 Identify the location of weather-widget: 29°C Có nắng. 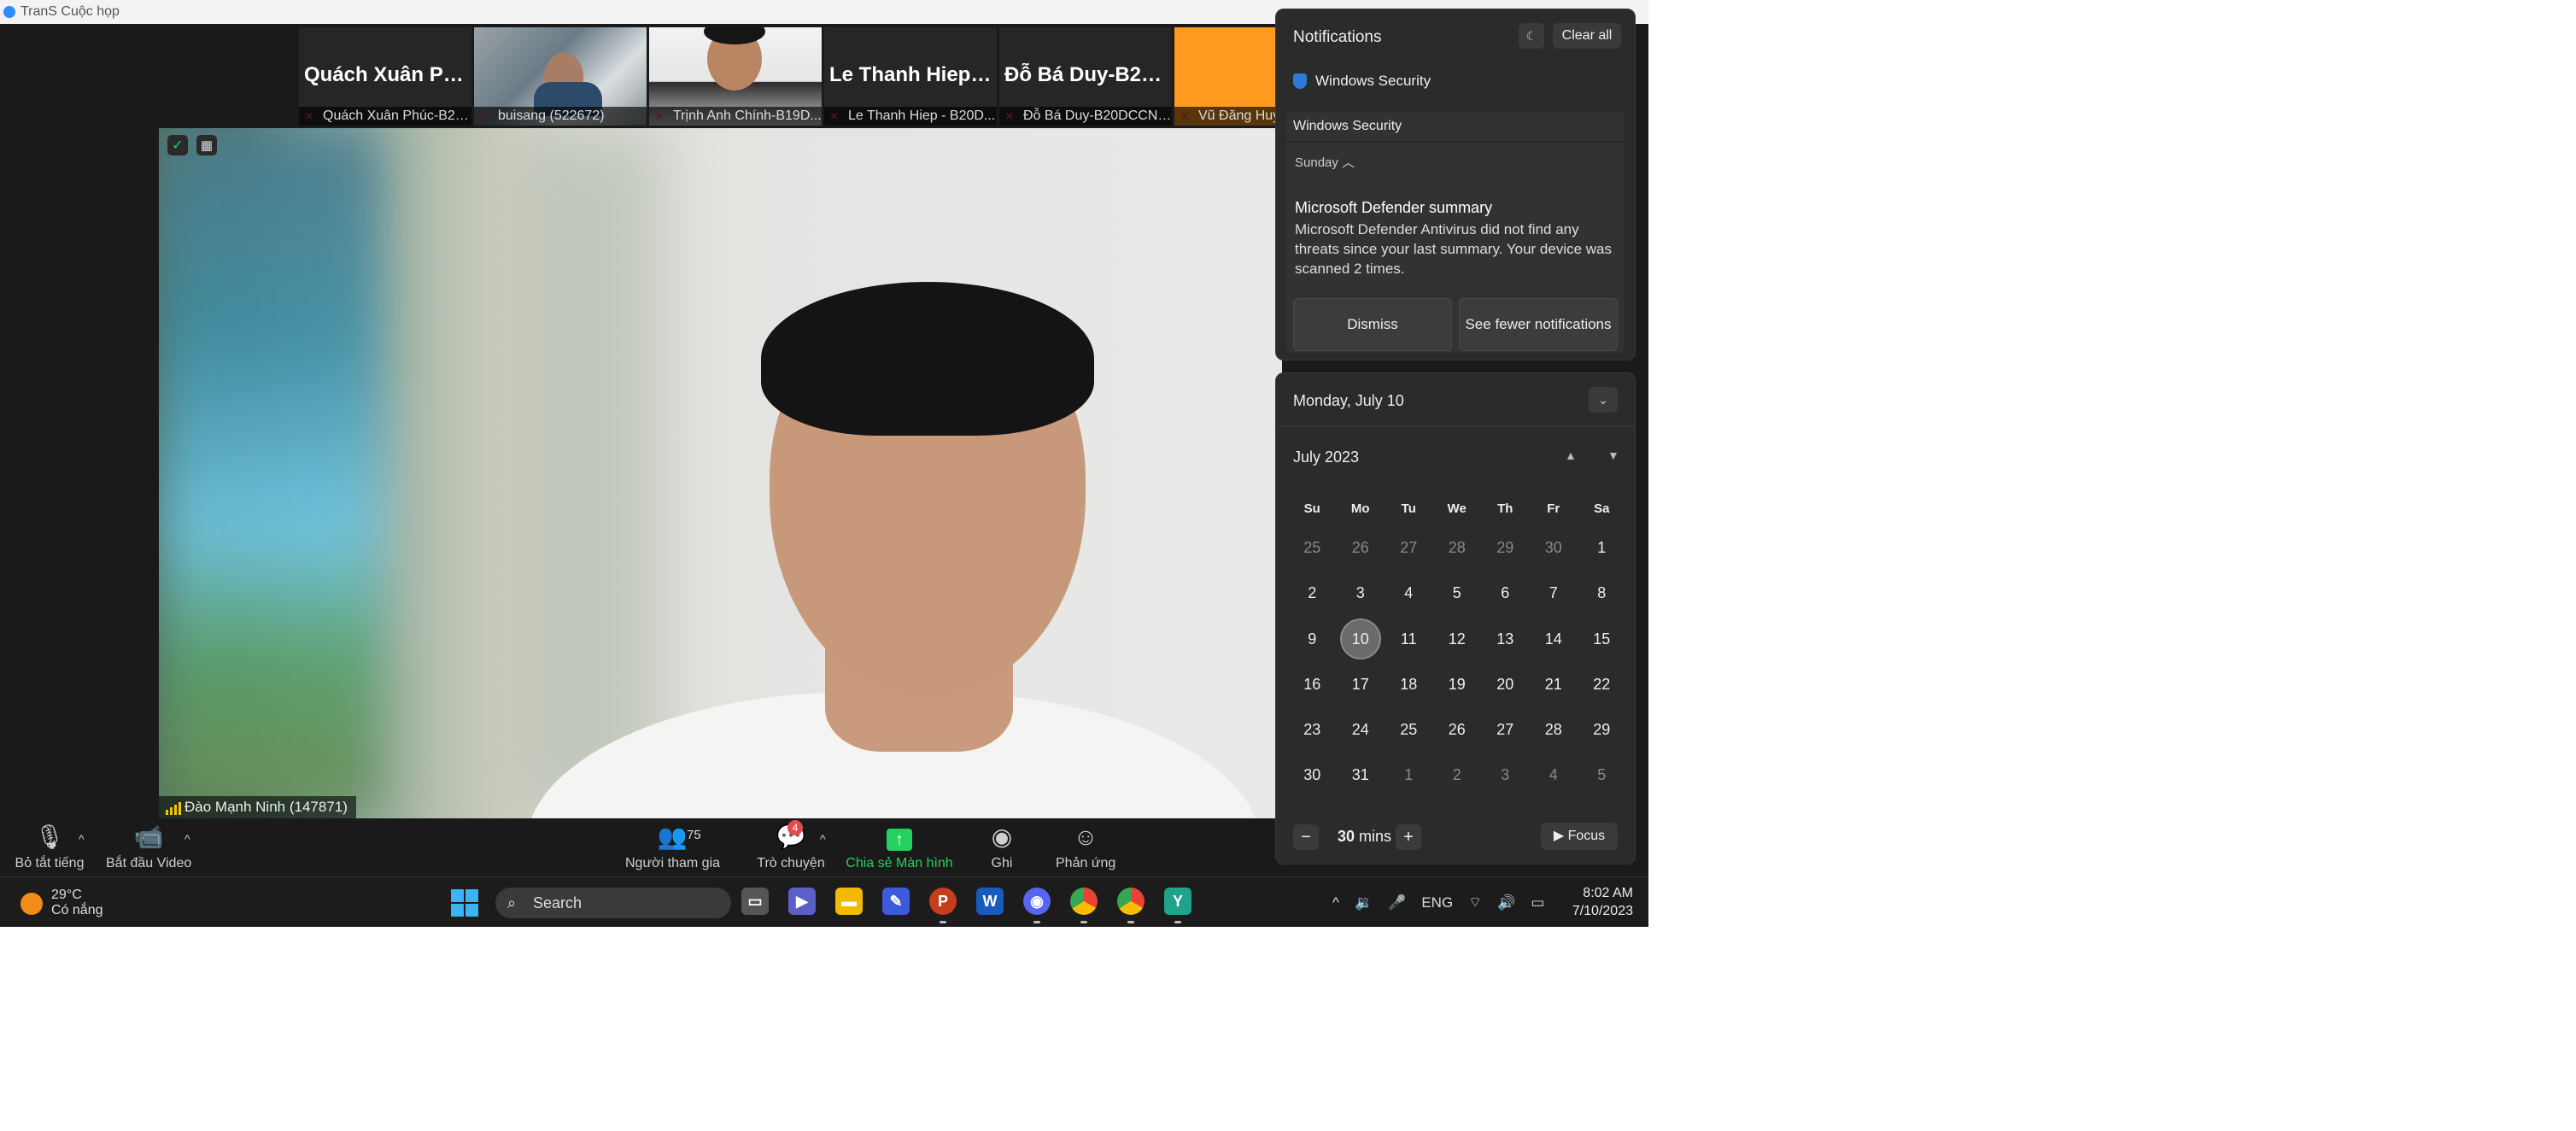
(61, 903).